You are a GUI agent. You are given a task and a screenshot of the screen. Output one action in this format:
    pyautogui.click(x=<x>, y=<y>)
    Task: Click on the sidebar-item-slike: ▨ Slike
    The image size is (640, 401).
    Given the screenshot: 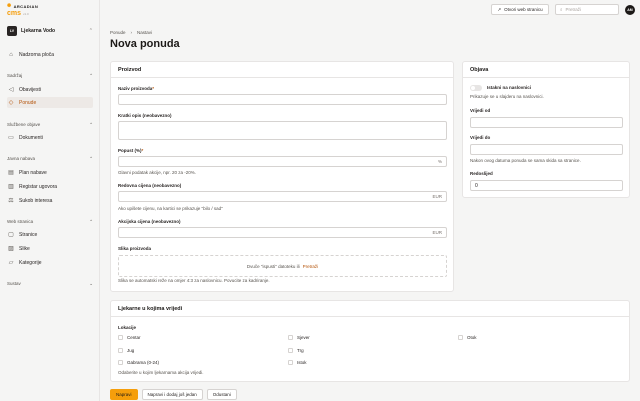 What is the action you would take?
    pyautogui.click(x=50, y=248)
    